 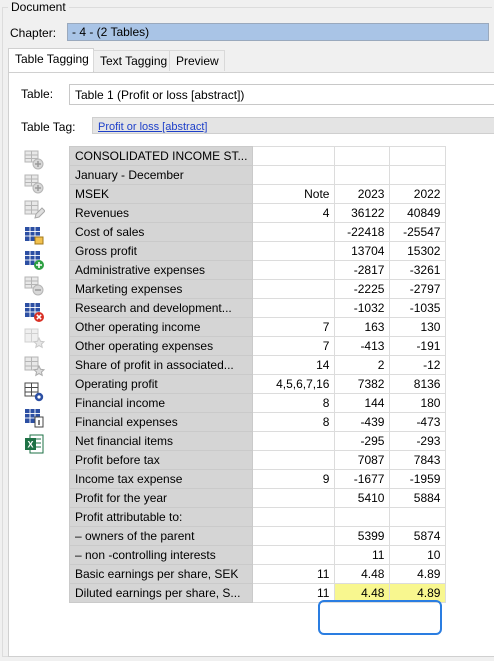 I want to click on row-label-cell: Profit before tax, so click(x=161, y=460).